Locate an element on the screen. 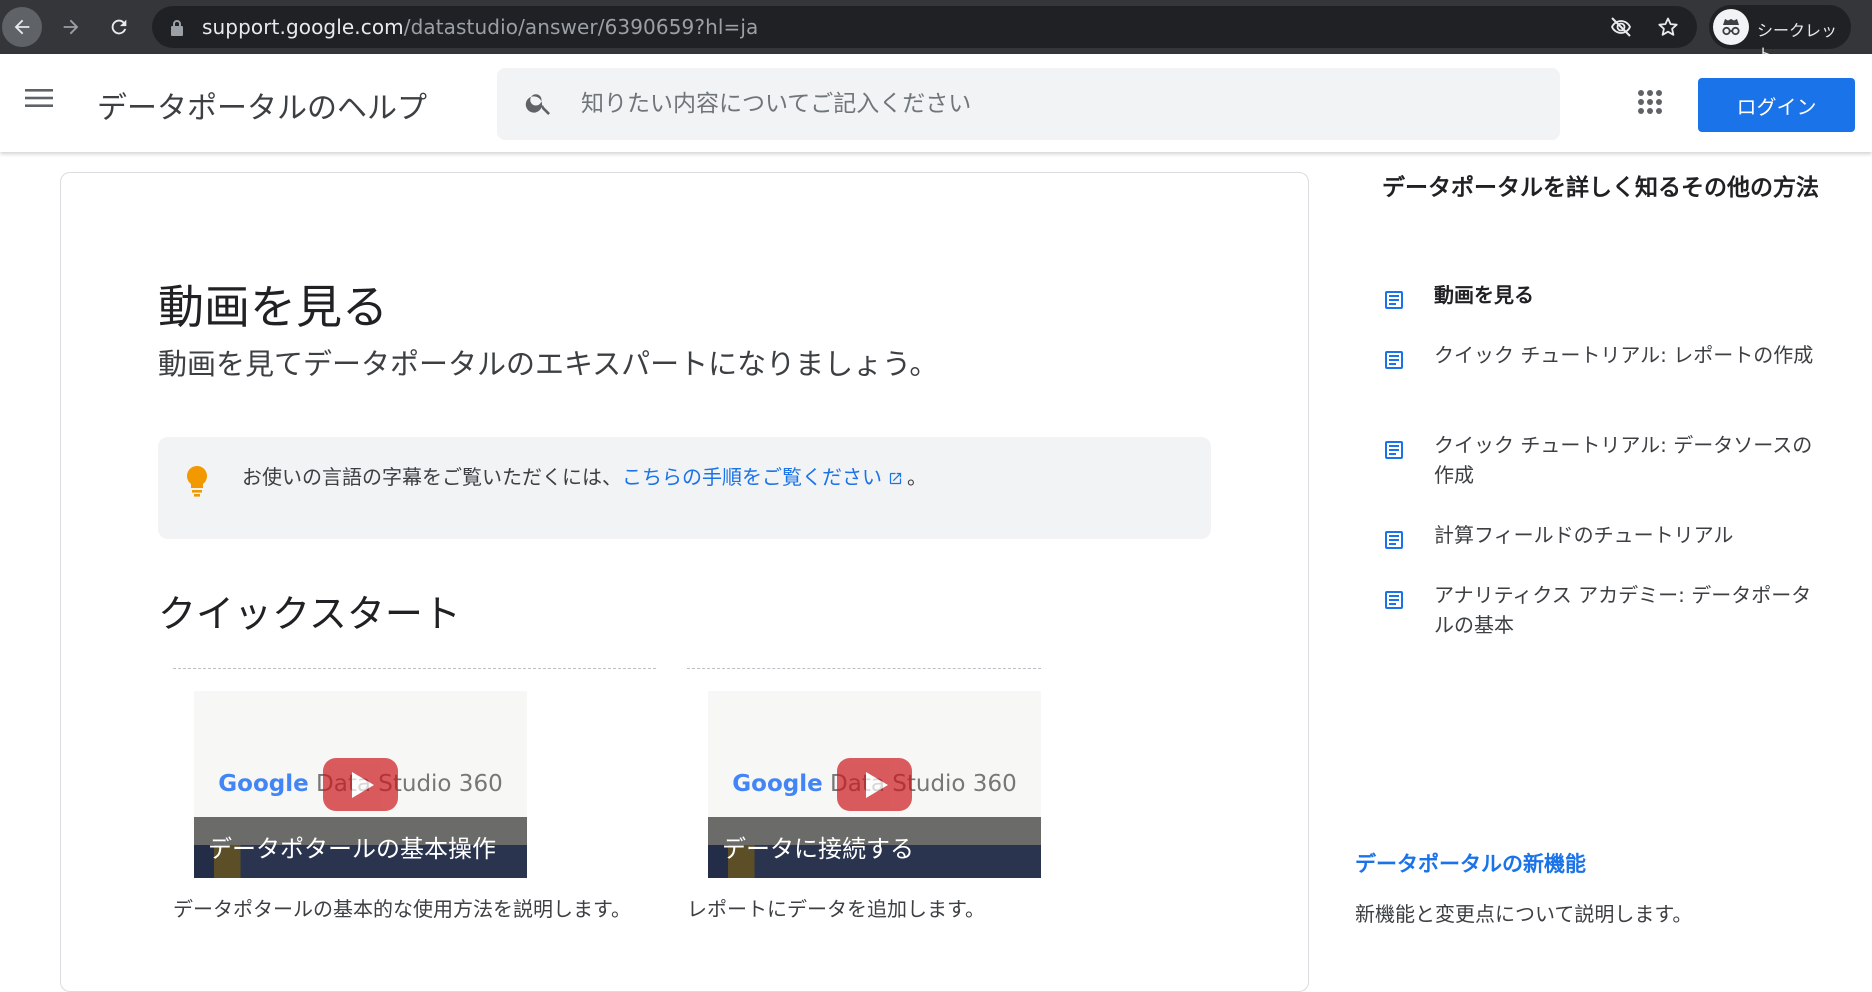 The width and height of the screenshot is (1872, 992). tip-text-after: 。 is located at coordinates (917, 477).